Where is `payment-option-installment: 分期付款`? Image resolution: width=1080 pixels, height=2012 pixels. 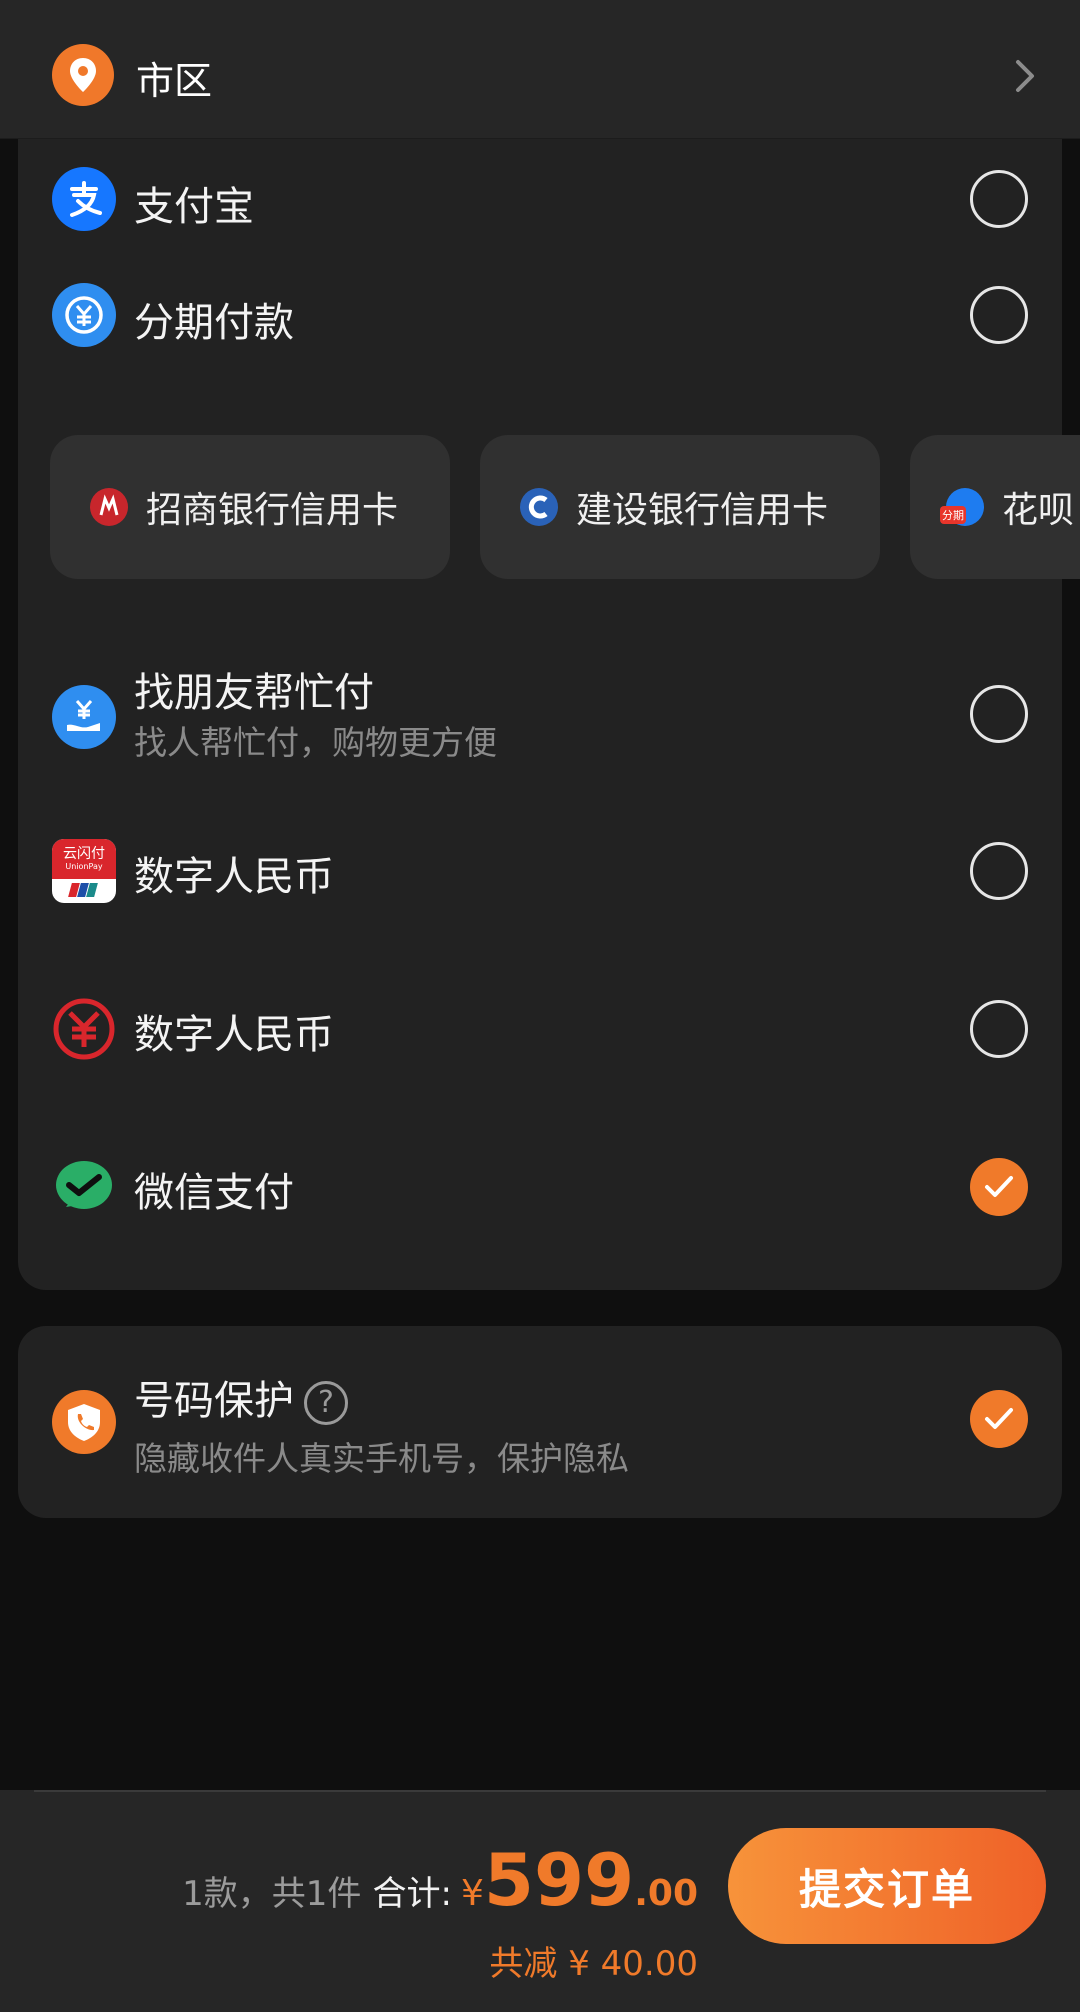 payment-option-installment: 分期付款 is located at coordinates (540, 357).